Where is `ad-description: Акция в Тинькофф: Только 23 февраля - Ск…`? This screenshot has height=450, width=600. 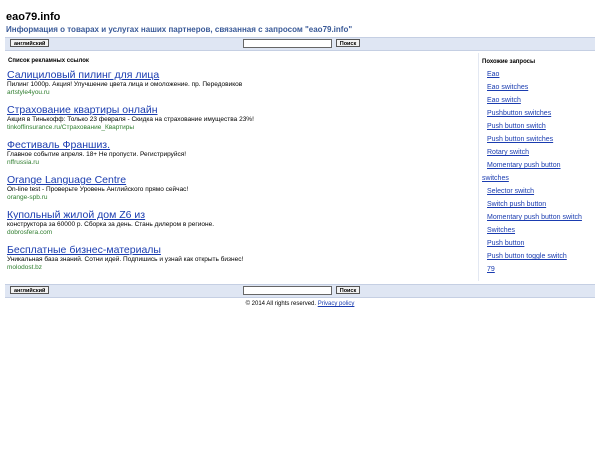
ad-description: Акция в Тинькофф: Только 23 февраля - Ск… is located at coordinates (130, 119).